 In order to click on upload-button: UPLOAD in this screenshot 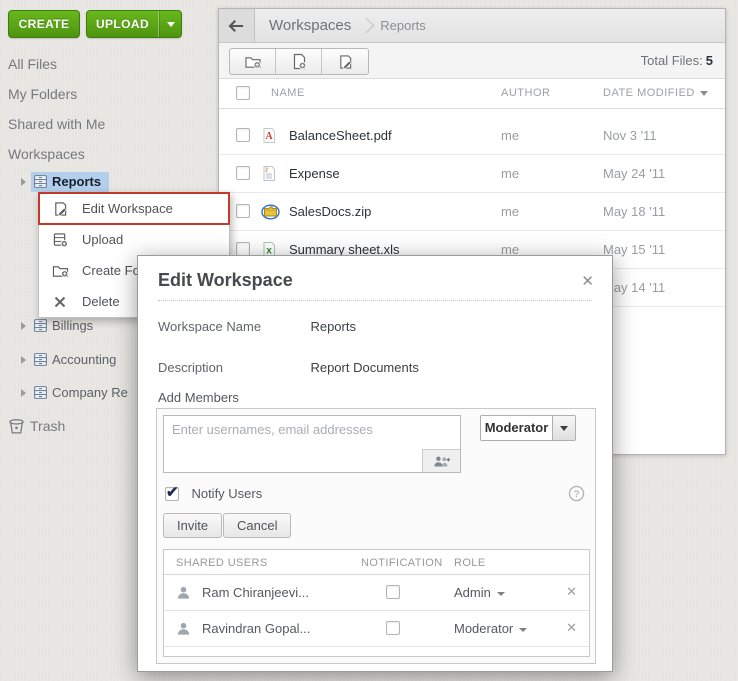, I will do `click(134, 24)`.